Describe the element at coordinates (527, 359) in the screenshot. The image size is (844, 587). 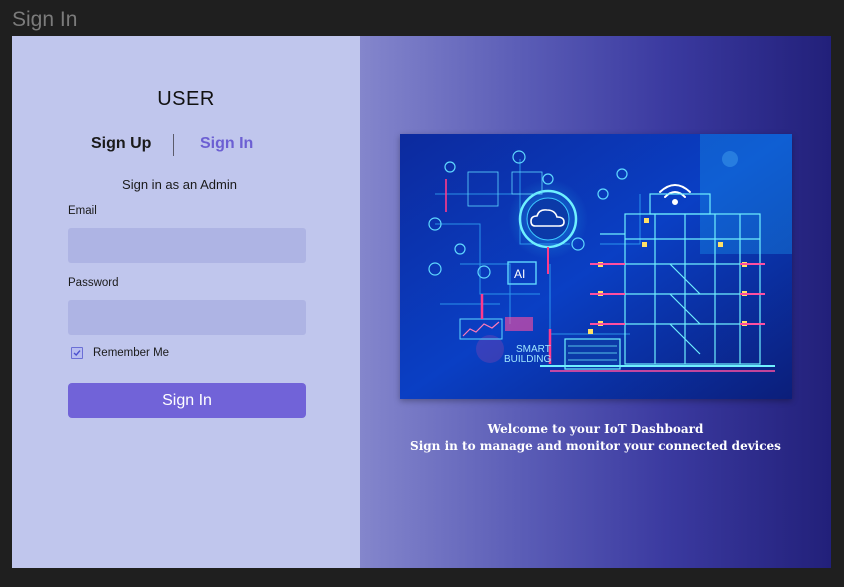
I see `svg-text: BUILDING` at that location.